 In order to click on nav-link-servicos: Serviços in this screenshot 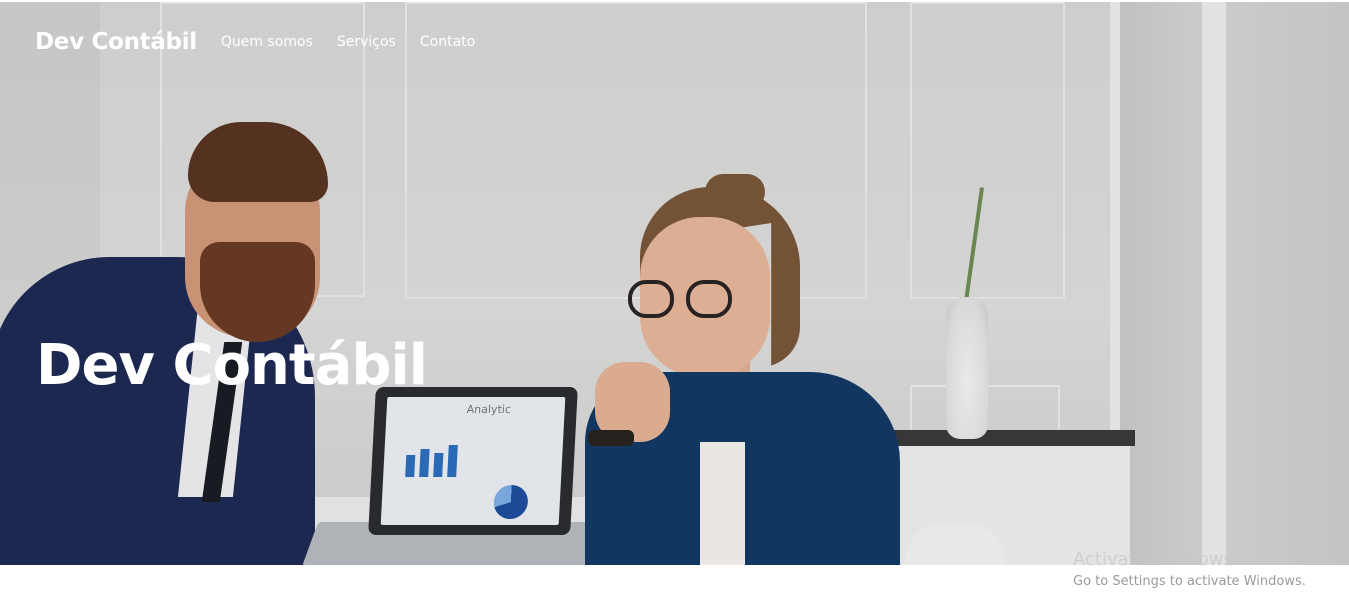, I will do `click(366, 42)`.